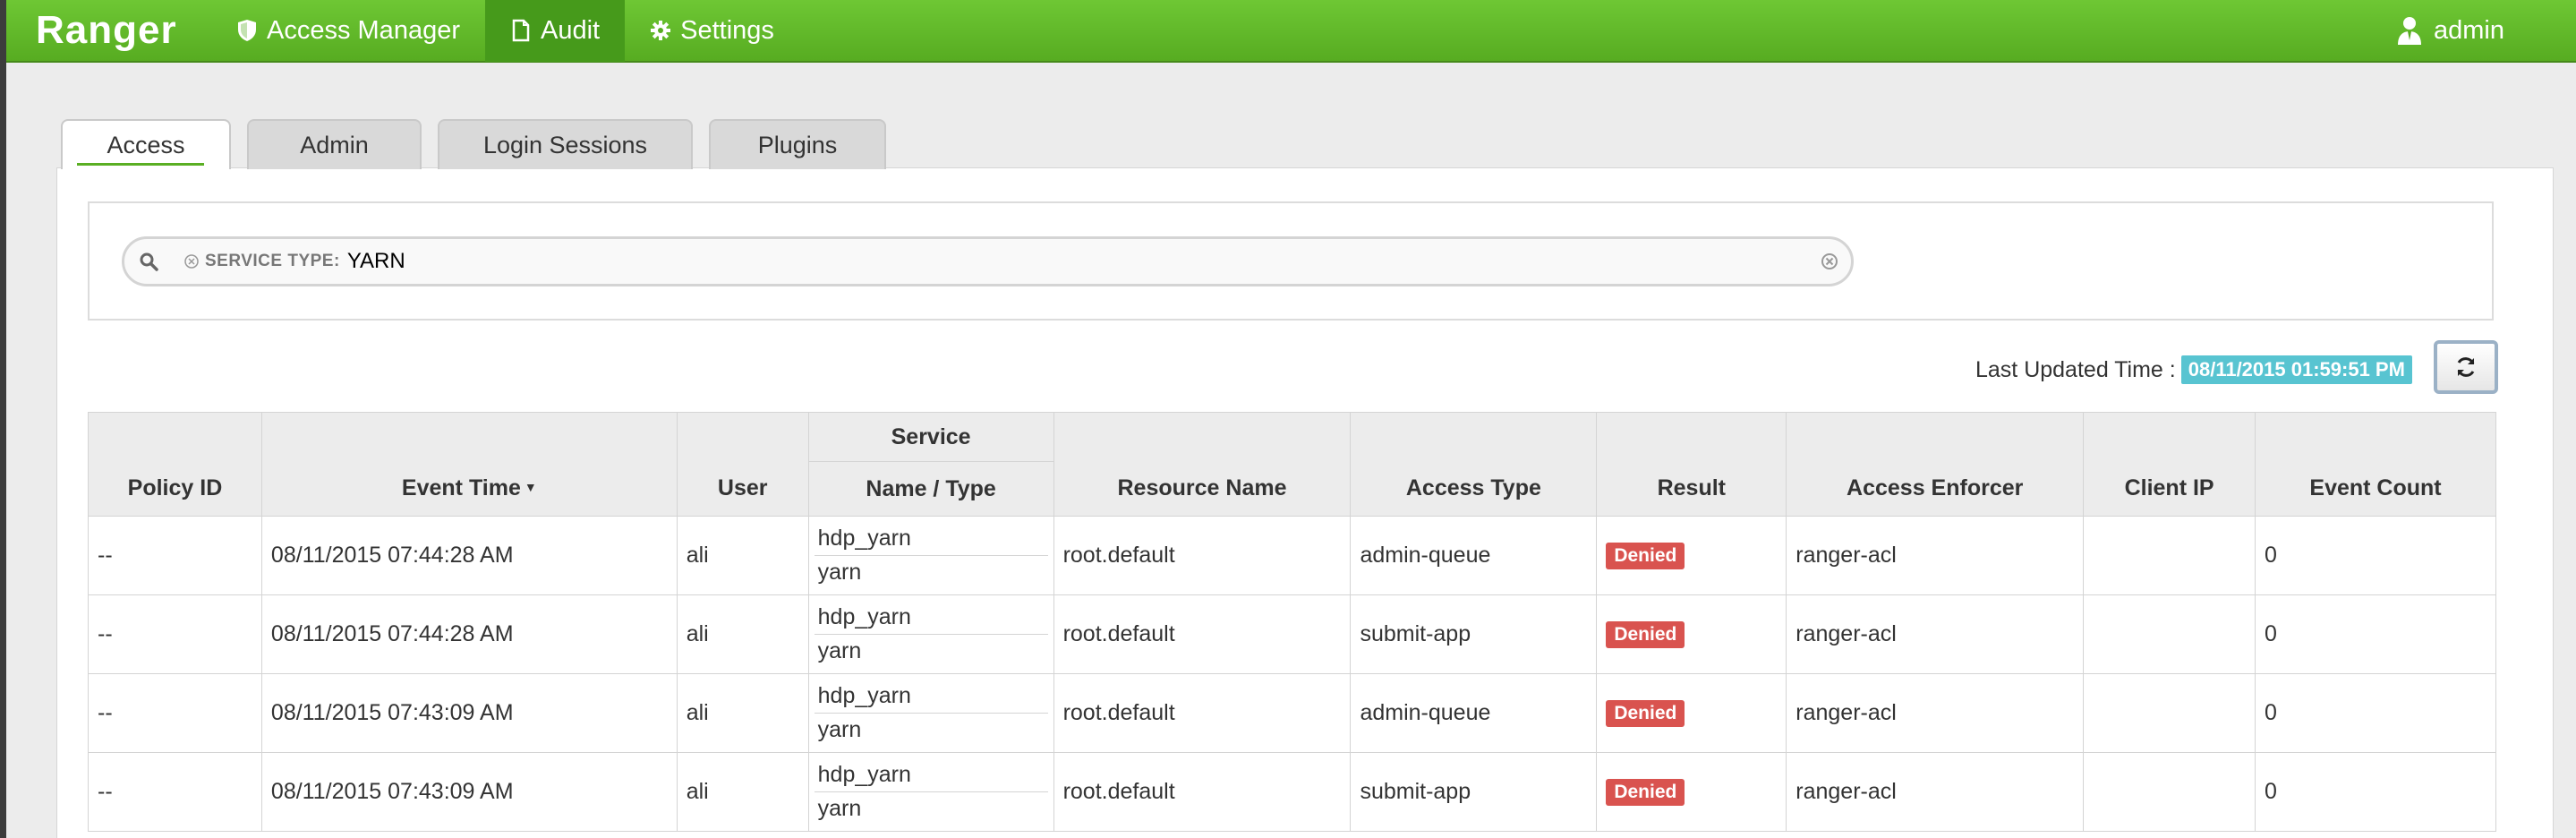 The width and height of the screenshot is (2576, 838). I want to click on nav-settings: Settings, so click(712, 31).